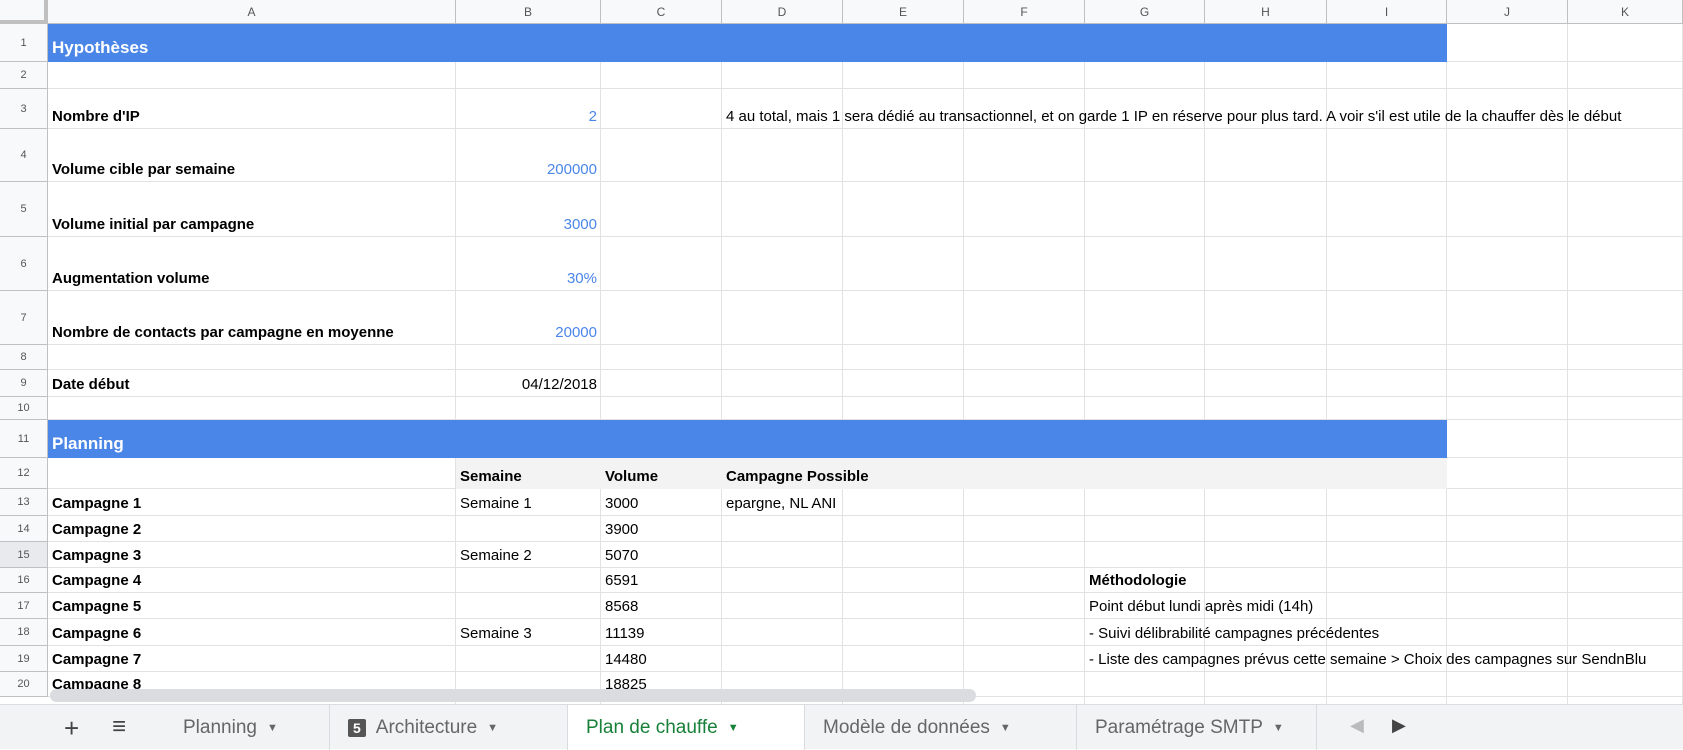 This screenshot has width=1683, height=750. What do you see at coordinates (528, 209) in the screenshot?
I see `param-value: 3000` at bounding box center [528, 209].